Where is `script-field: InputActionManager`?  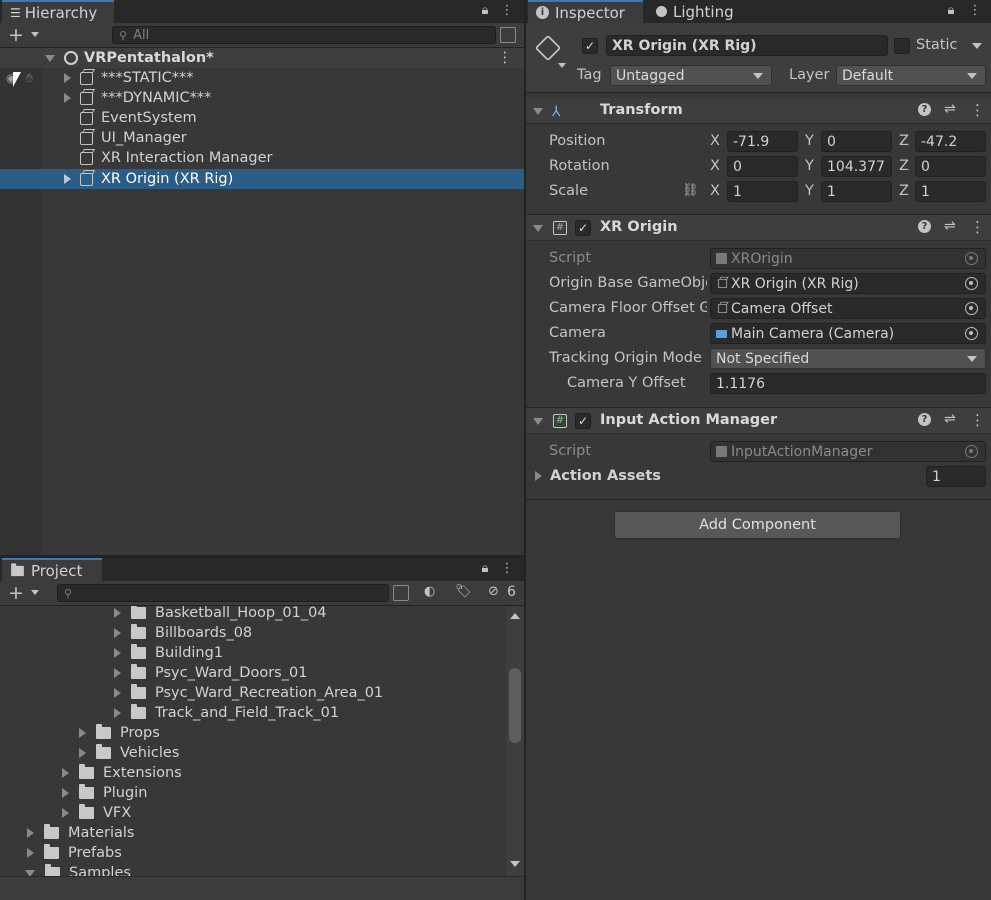 script-field: InputActionManager is located at coordinates (848, 451).